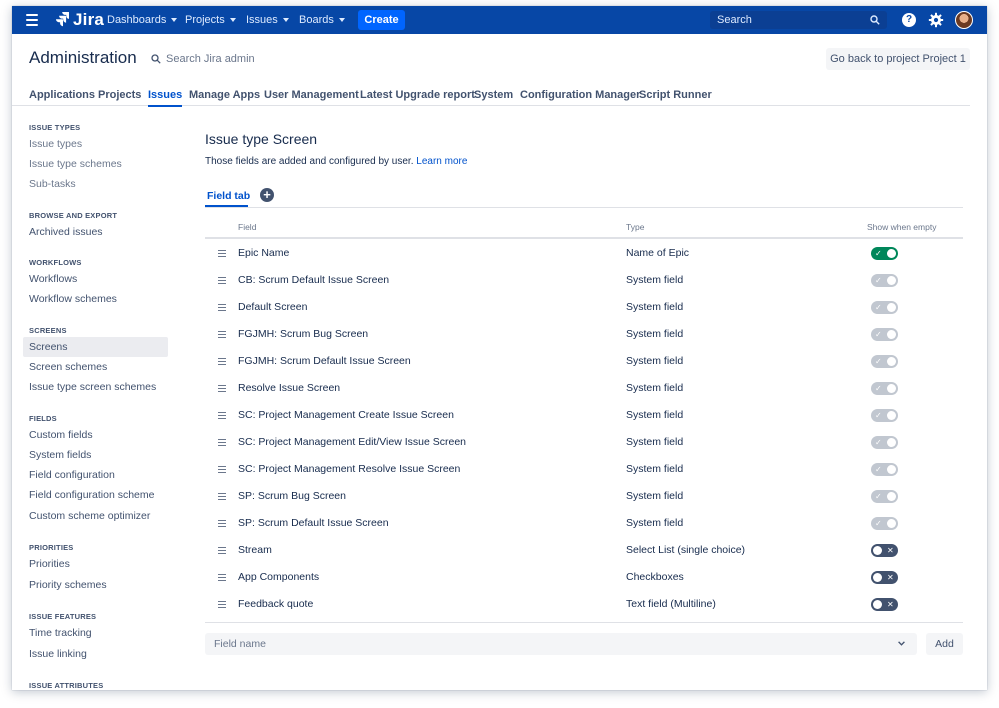  I want to click on sidebar-item-sub-tasks: Sub-tasks, so click(52, 184).